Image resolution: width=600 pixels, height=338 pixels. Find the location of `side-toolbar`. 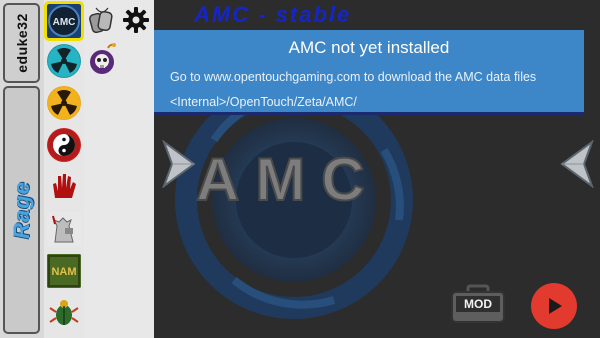

side-toolbar is located at coordinates (119, 169).